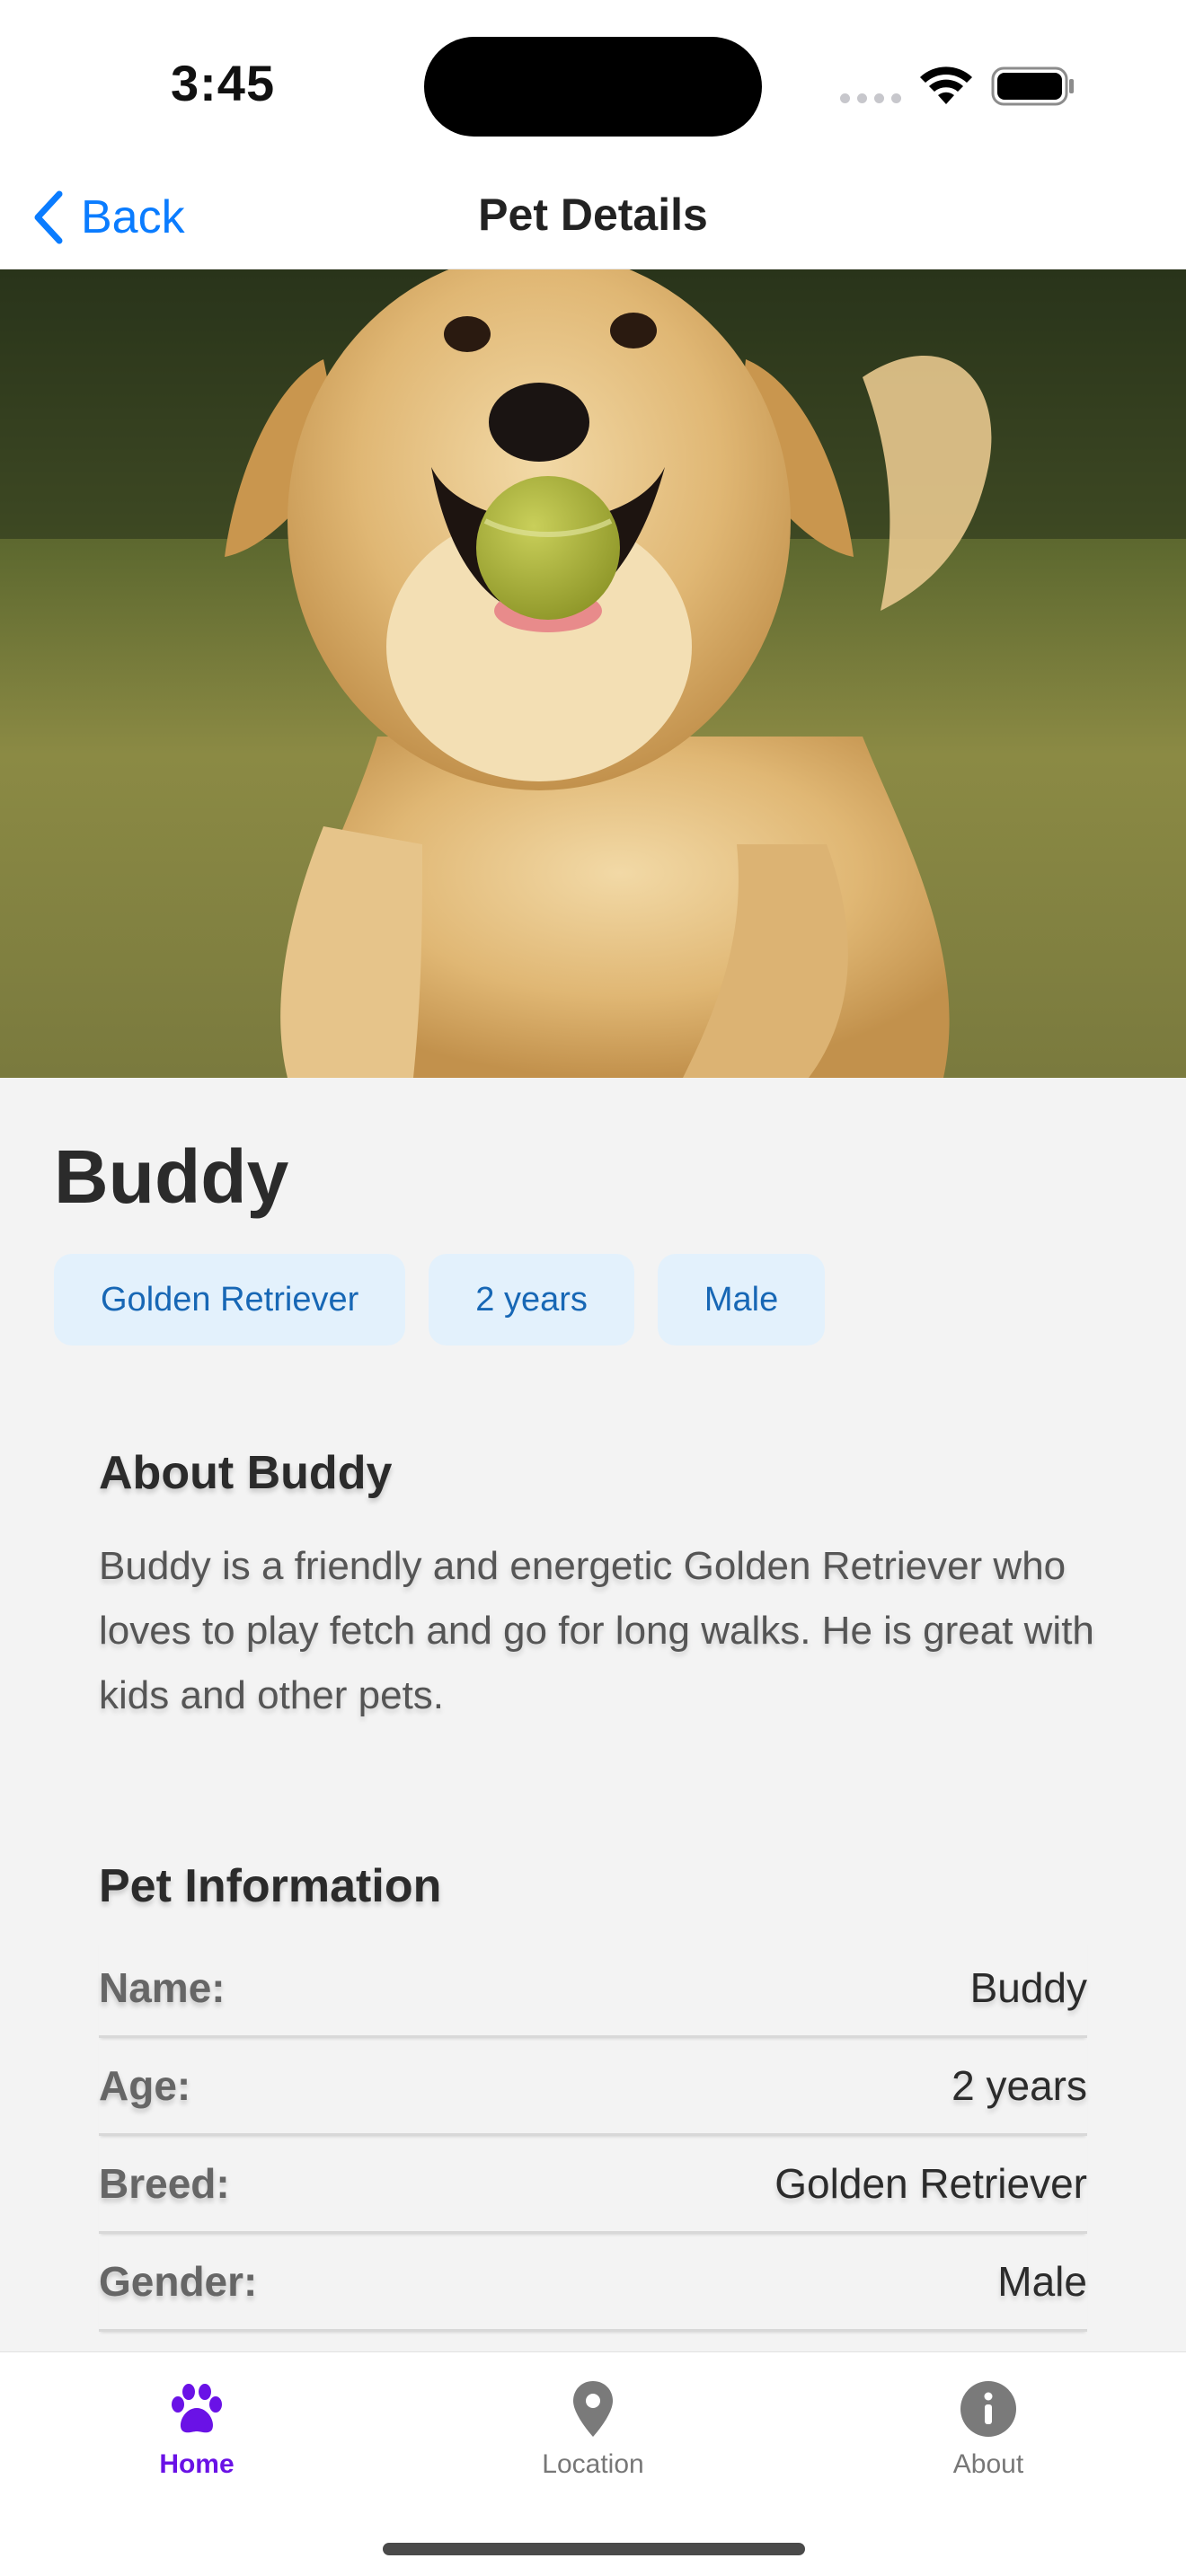 Image resolution: width=1186 pixels, height=2576 pixels. Describe the element at coordinates (230, 1299) in the screenshot. I see `breed-tag: Golden Retriever` at that location.